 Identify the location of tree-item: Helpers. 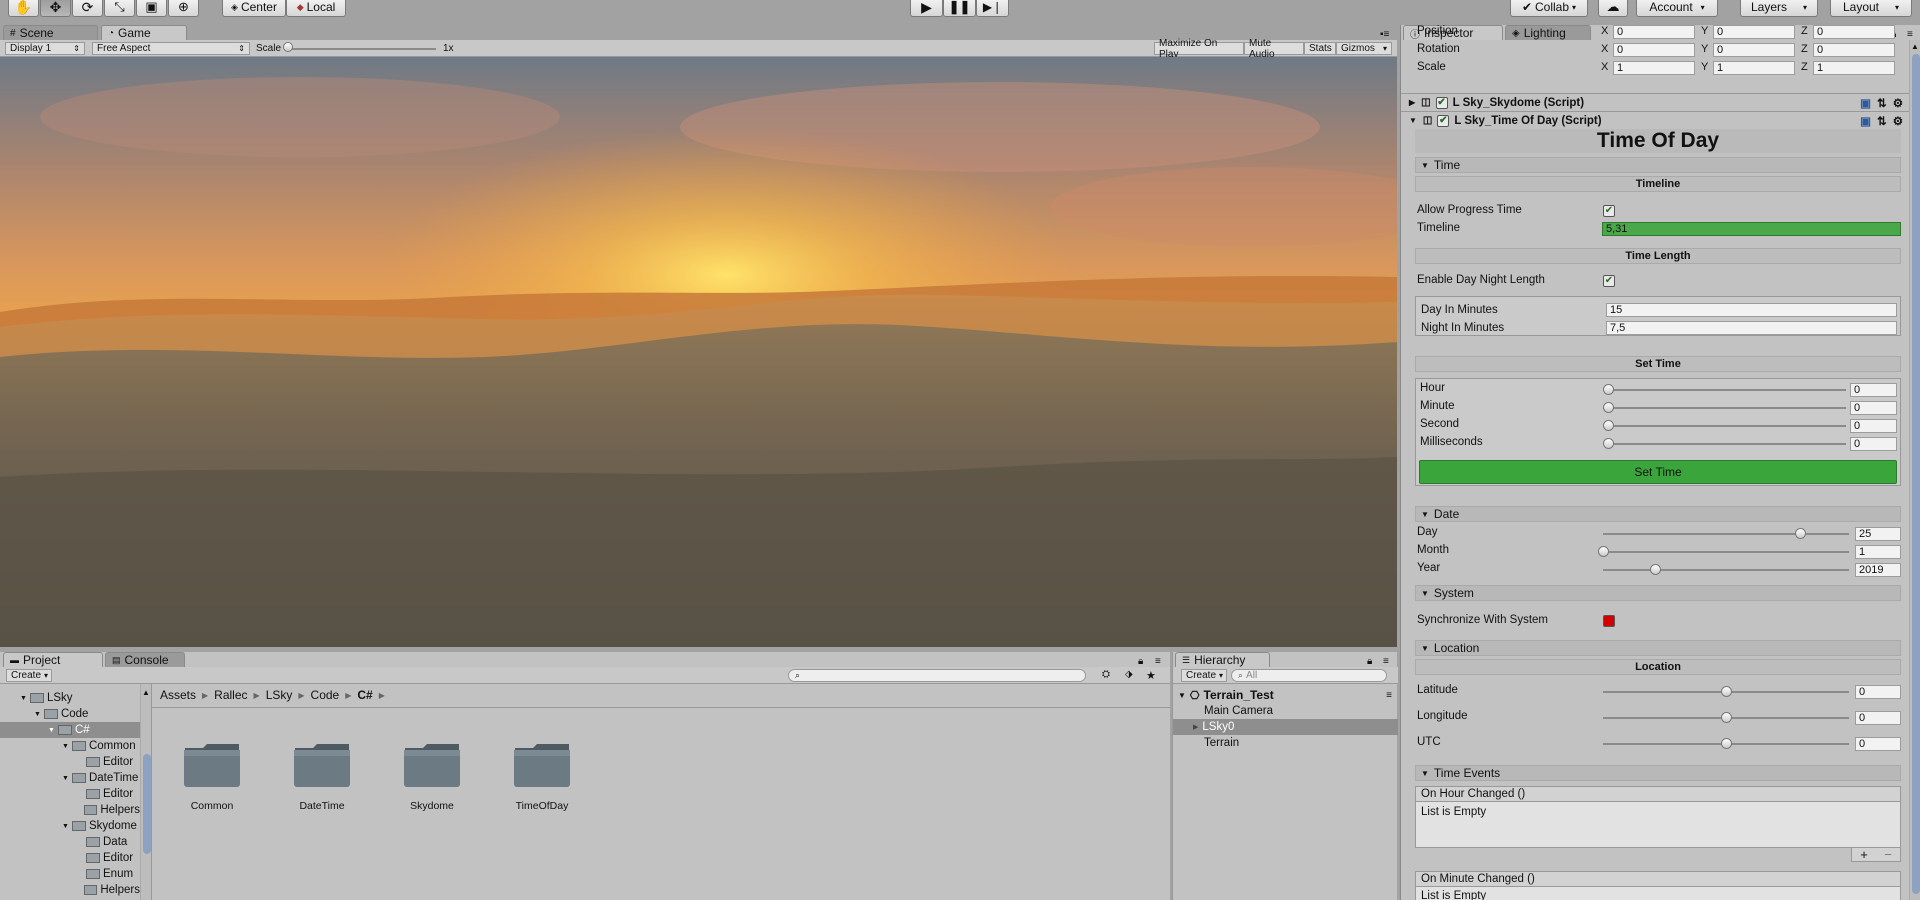
(70, 890).